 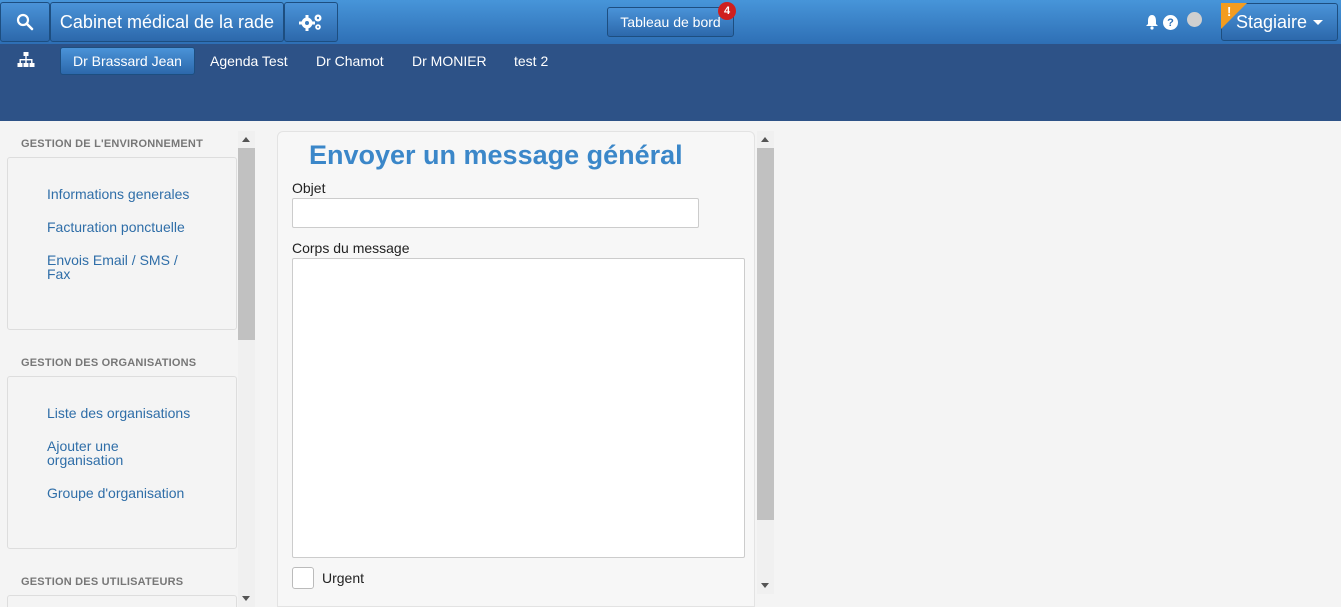 What do you see at coordinates (122, 243) in the screenshot?
I see `sidebar-panel-environnement` at bounding box center [122, 243].